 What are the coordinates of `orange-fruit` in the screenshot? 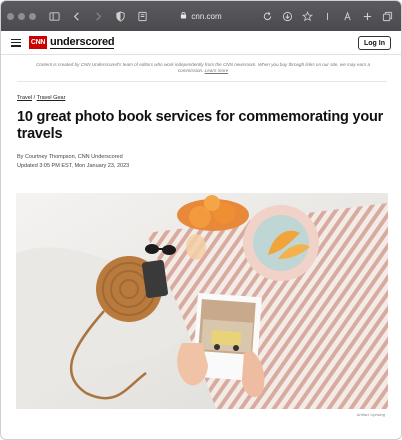 It's located at (212, 203).